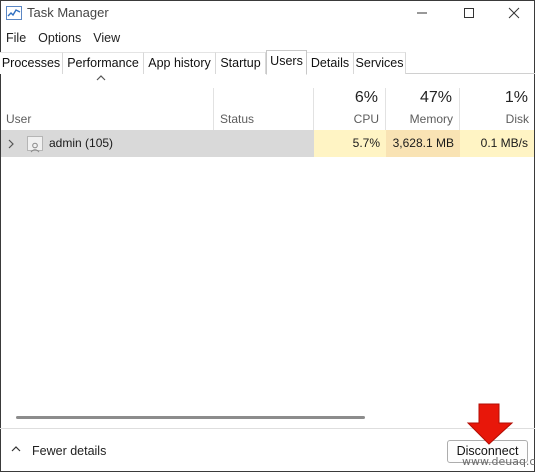  I want to click on maximize-button, so click(469, 13).